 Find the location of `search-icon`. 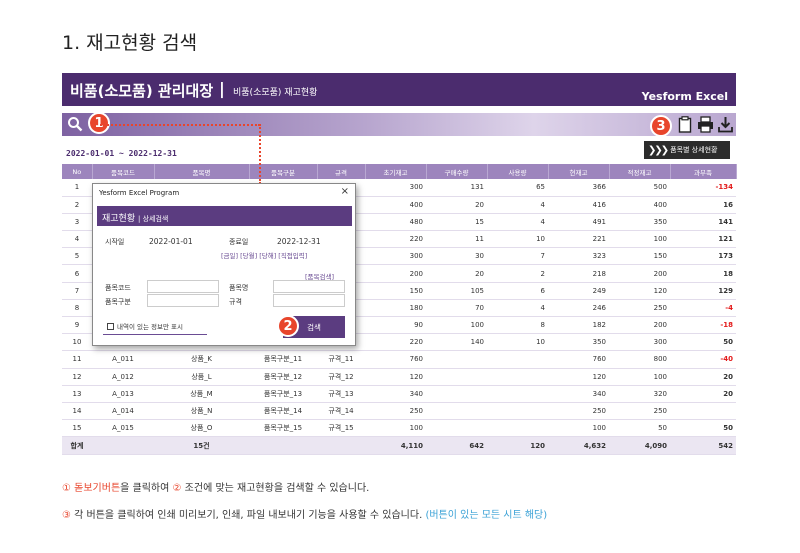

search-icon is located at coordinates (75, 124).